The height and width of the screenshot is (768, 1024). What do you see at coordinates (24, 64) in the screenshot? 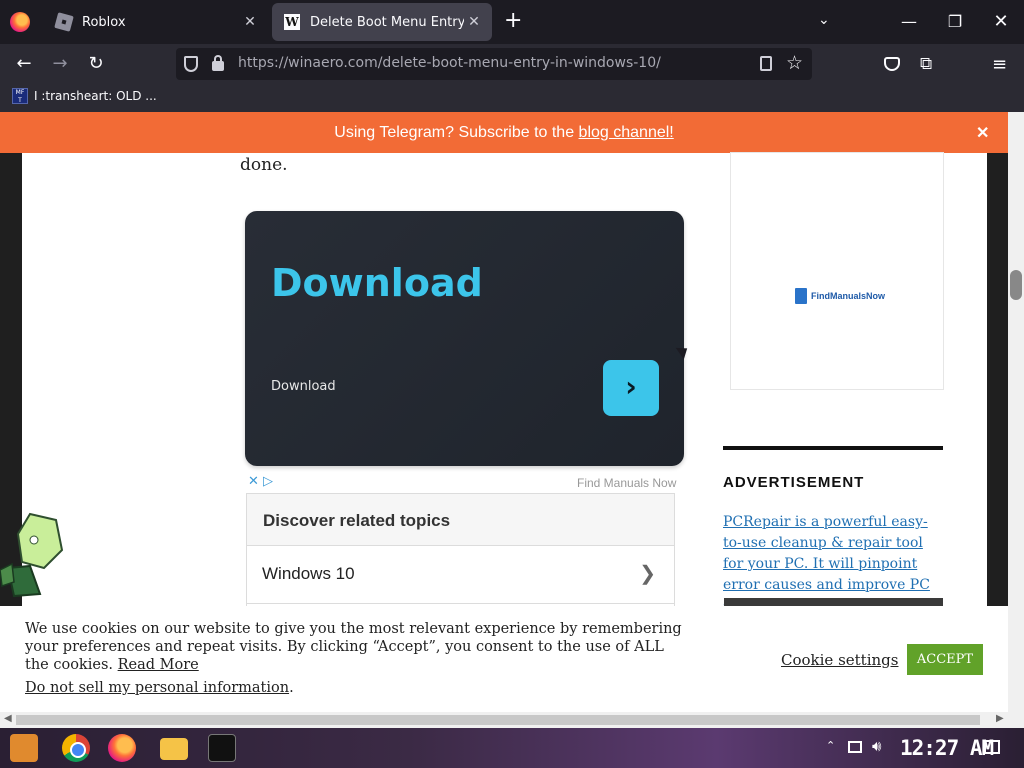
I see `back-arrow-icon: ←` at bounding box center [24, 64].